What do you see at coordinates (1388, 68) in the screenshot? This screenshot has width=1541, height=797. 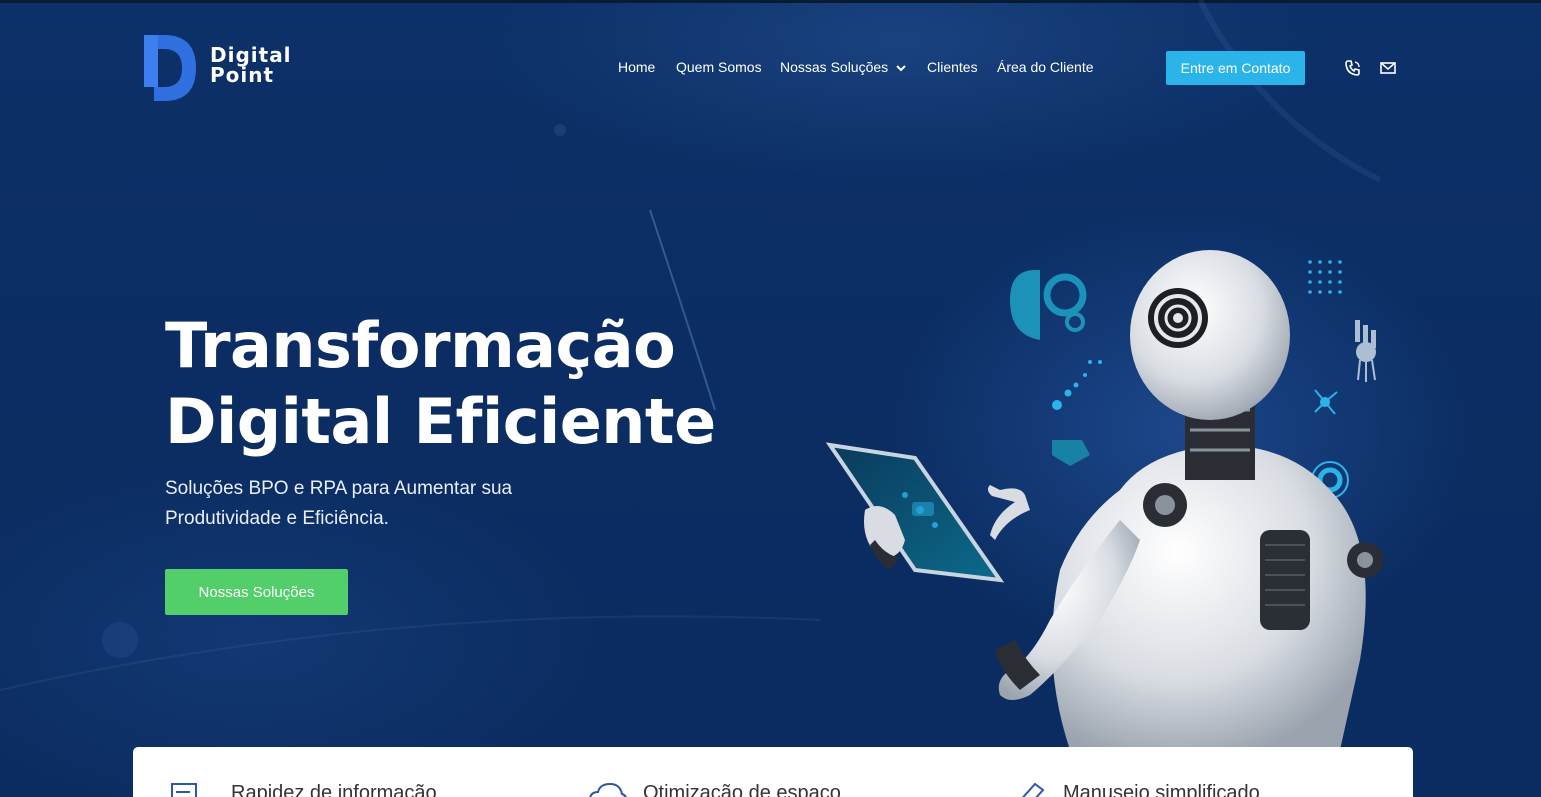 I see `mail-icon` at bounding box center [1388, 68].